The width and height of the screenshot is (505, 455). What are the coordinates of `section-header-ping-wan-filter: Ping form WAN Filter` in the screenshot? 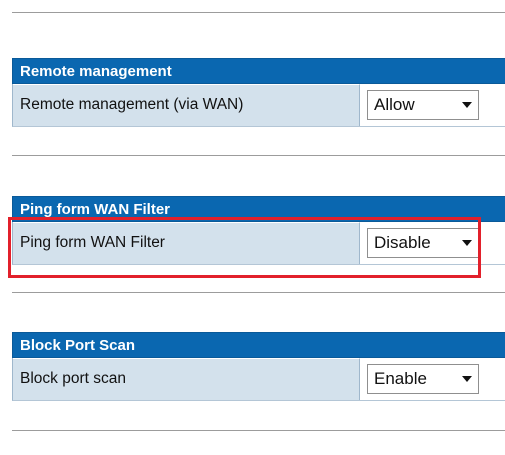 It's located at (258, 209).